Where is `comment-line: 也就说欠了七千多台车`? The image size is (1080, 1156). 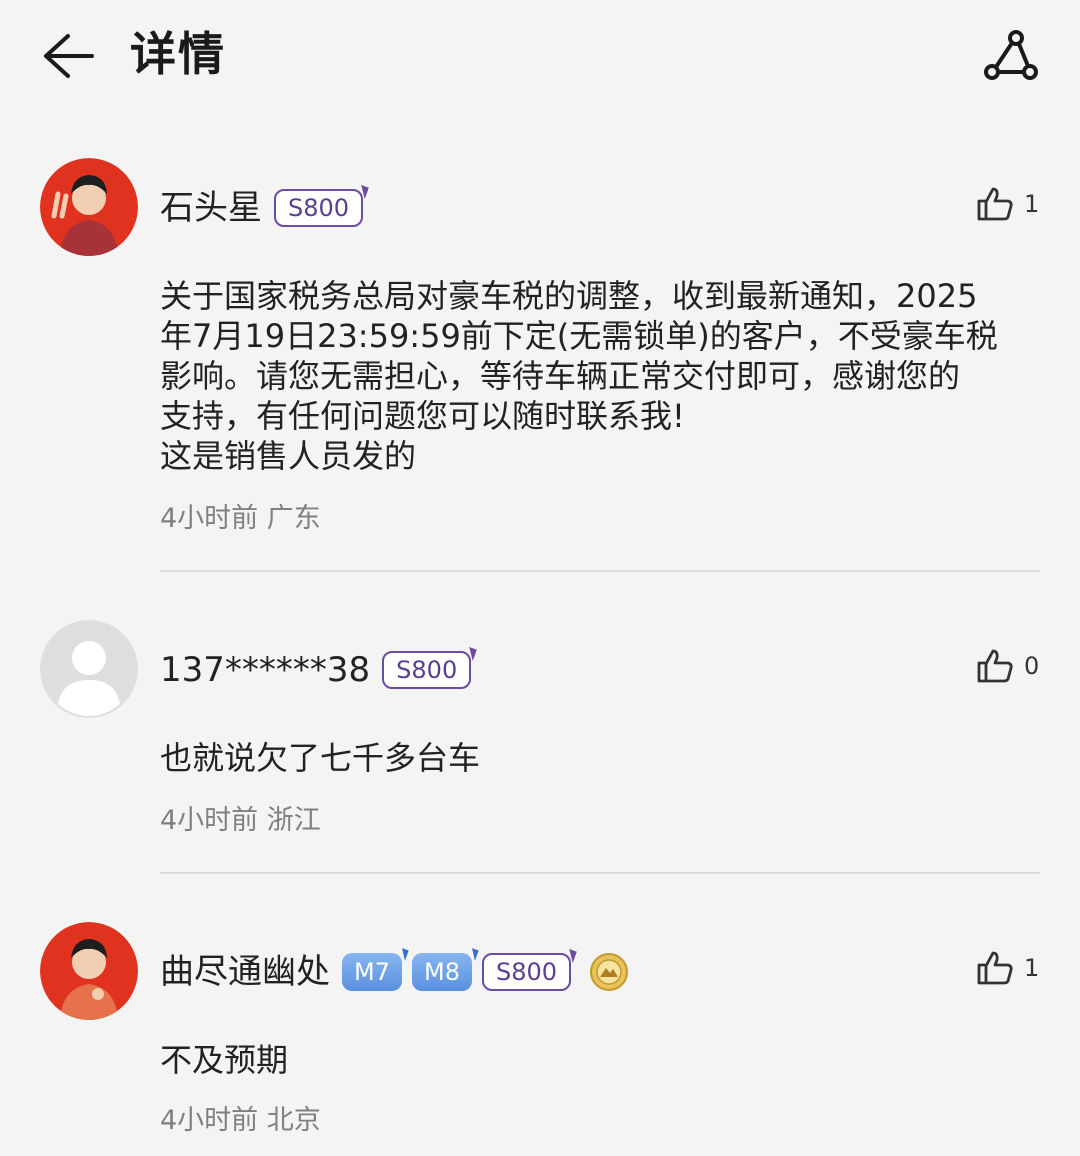 comment-line: 也就说欠了七千多台车 is located at coordinates (320, 758).